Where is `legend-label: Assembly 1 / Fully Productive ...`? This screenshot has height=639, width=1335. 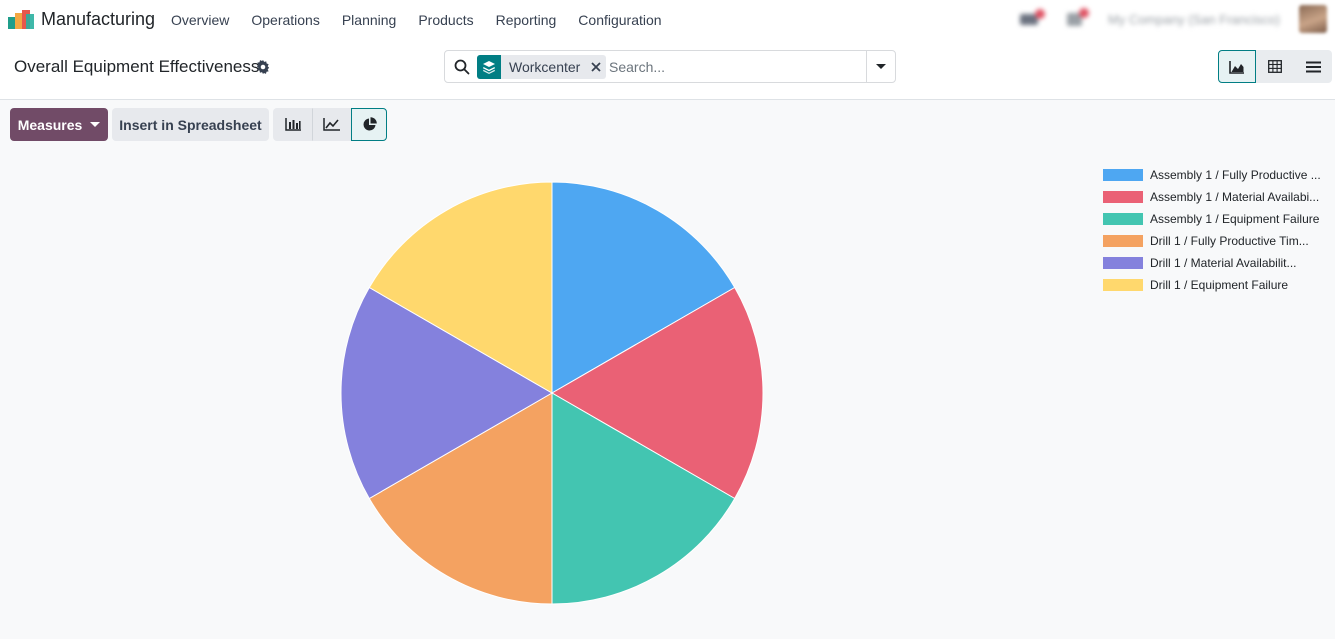
legend-label: Assembly 1 / Fully Productive ... is located at coordinates (1235, 175).